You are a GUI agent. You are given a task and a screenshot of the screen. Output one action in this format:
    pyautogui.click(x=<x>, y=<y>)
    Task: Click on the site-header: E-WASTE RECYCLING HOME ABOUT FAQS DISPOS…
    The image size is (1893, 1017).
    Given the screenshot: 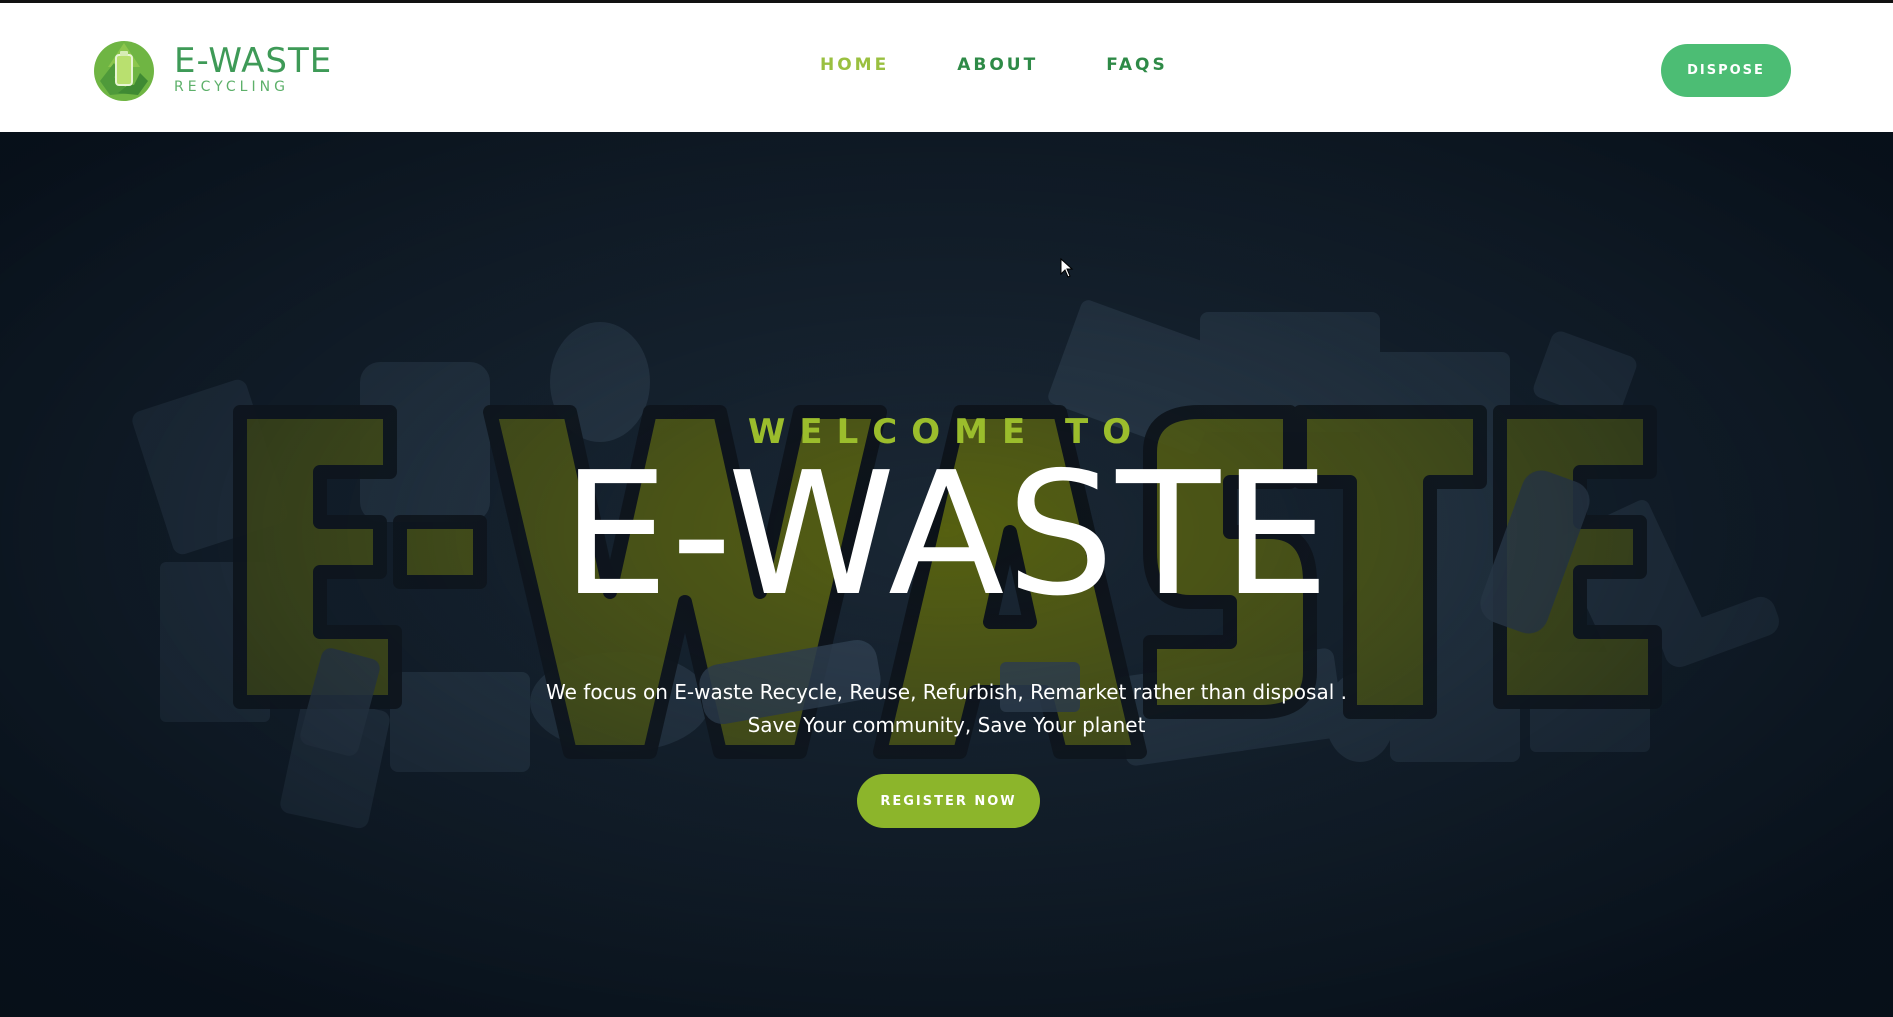 What is the action you would take?
    pyautogui.click(x=946, y=67)
    